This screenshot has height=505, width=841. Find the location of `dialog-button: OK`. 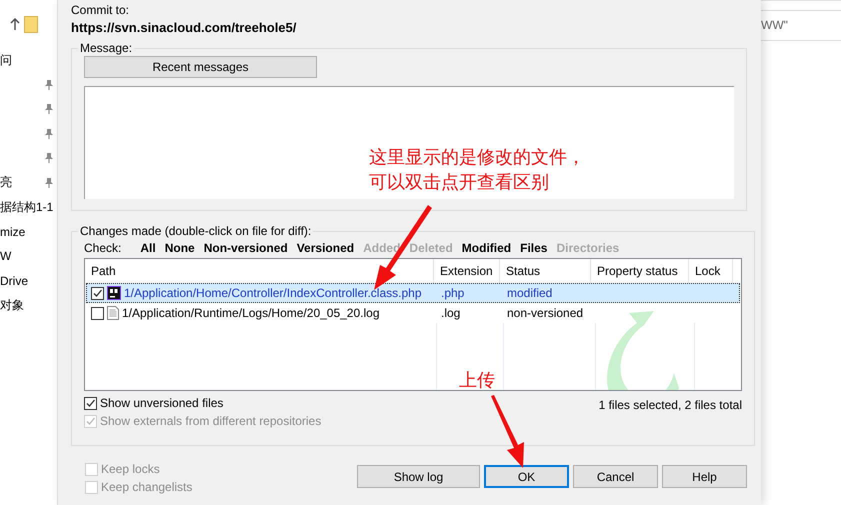

dialog-button: OK is located at coordinates (526, 476).